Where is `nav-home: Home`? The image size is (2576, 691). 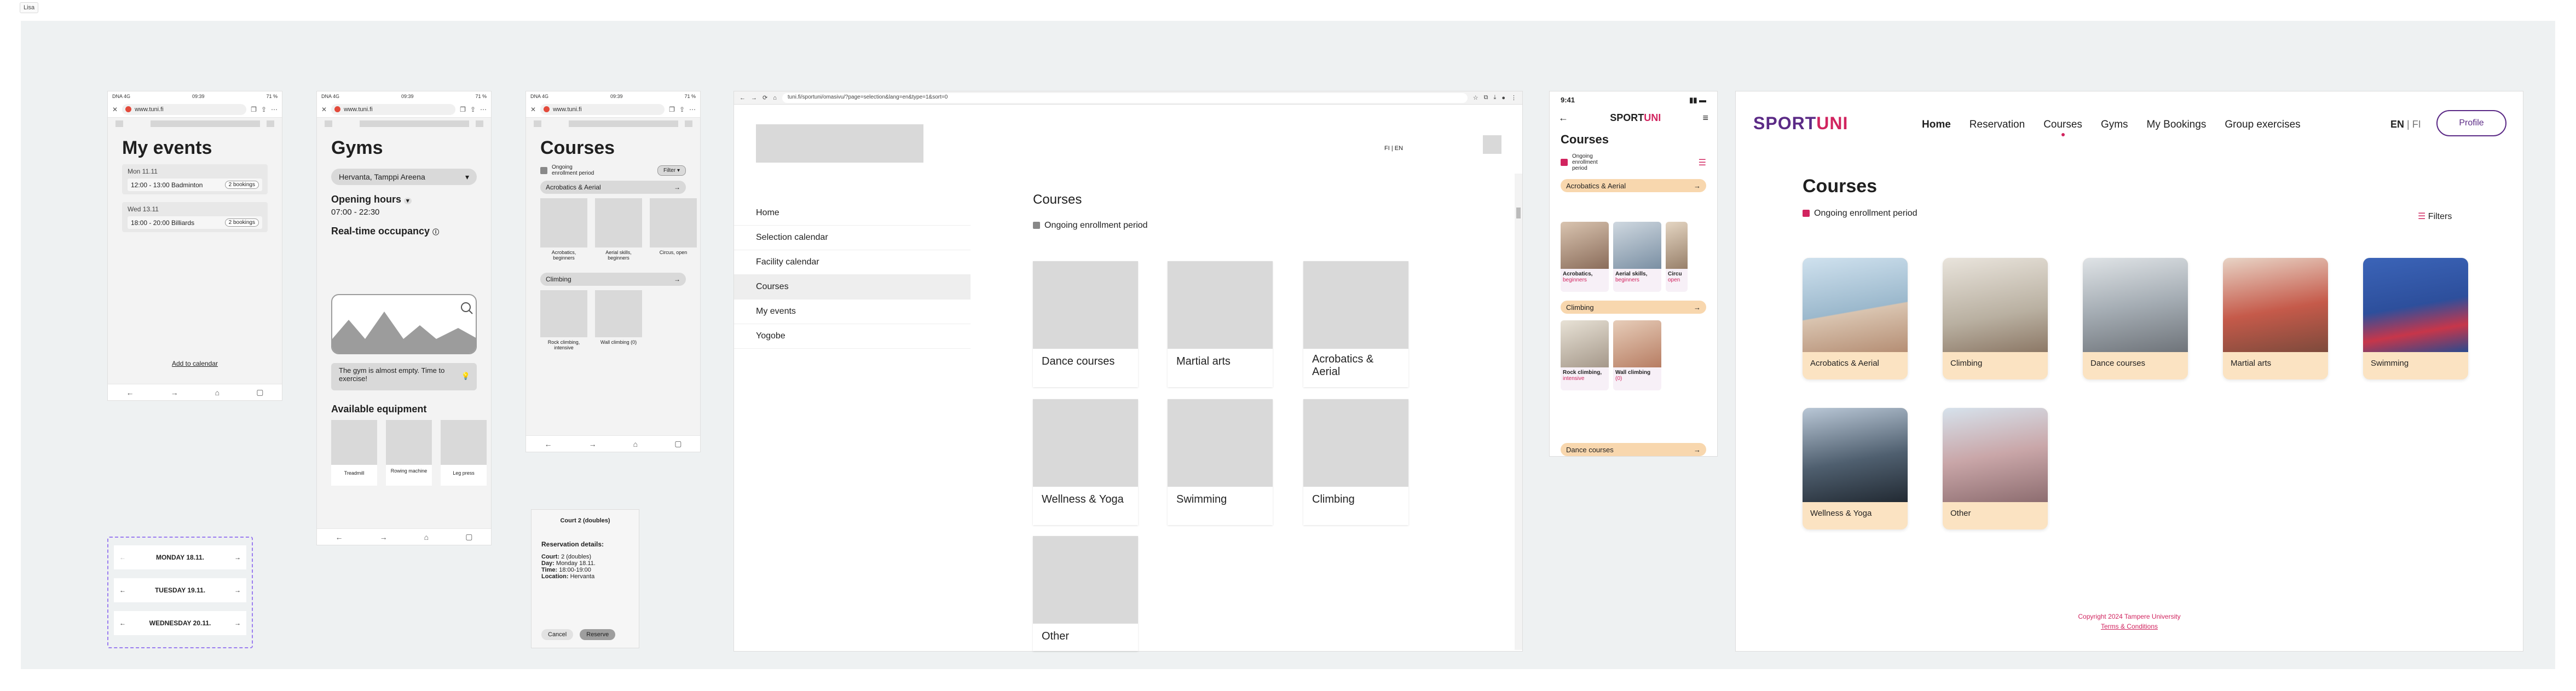 nav-home: Home is located at coordinates (1937, 125).